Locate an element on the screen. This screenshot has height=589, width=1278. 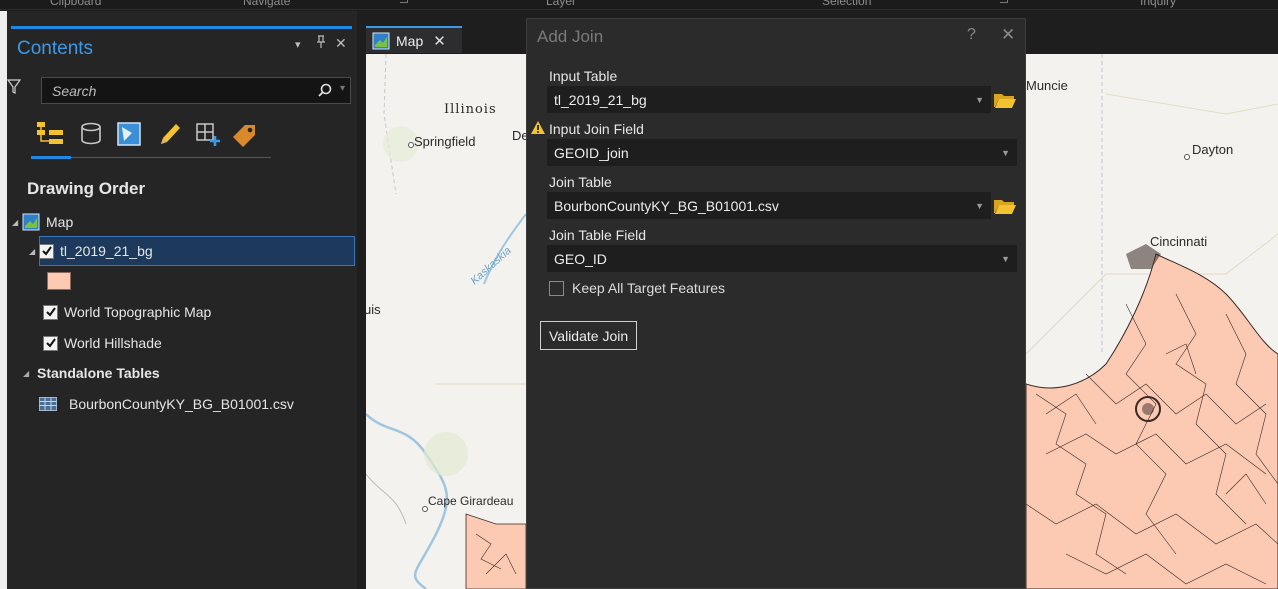
join-table-field-label: Join Table Field is located at coordinates (598, 235).